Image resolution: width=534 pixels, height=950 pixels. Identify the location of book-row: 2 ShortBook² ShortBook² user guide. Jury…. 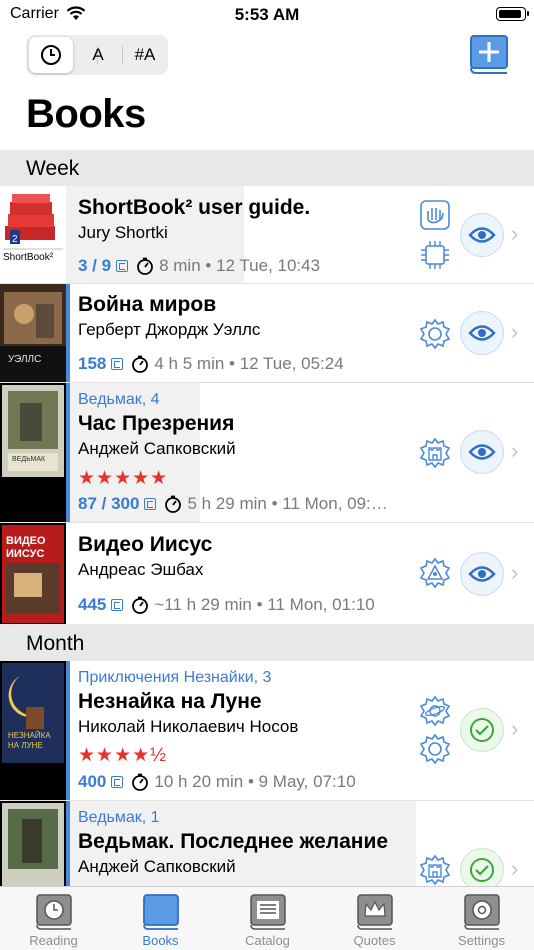
(267, 235).